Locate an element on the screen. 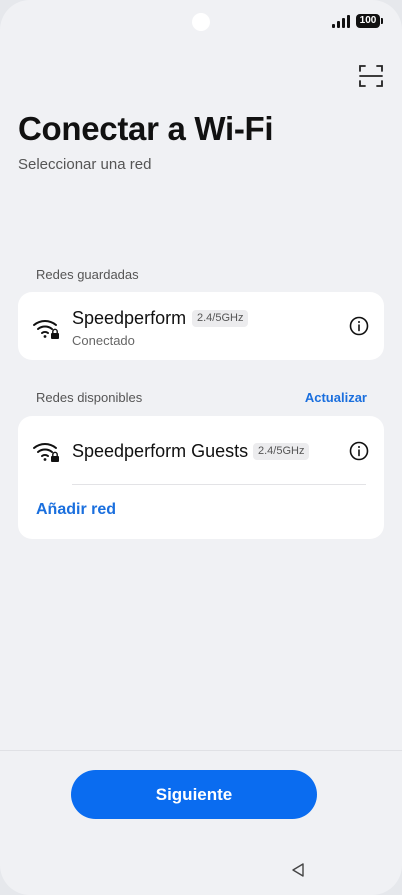 Image resolution: width=402 pixels, height=895 pixels. front-camera is located at coordinates (201, 22).